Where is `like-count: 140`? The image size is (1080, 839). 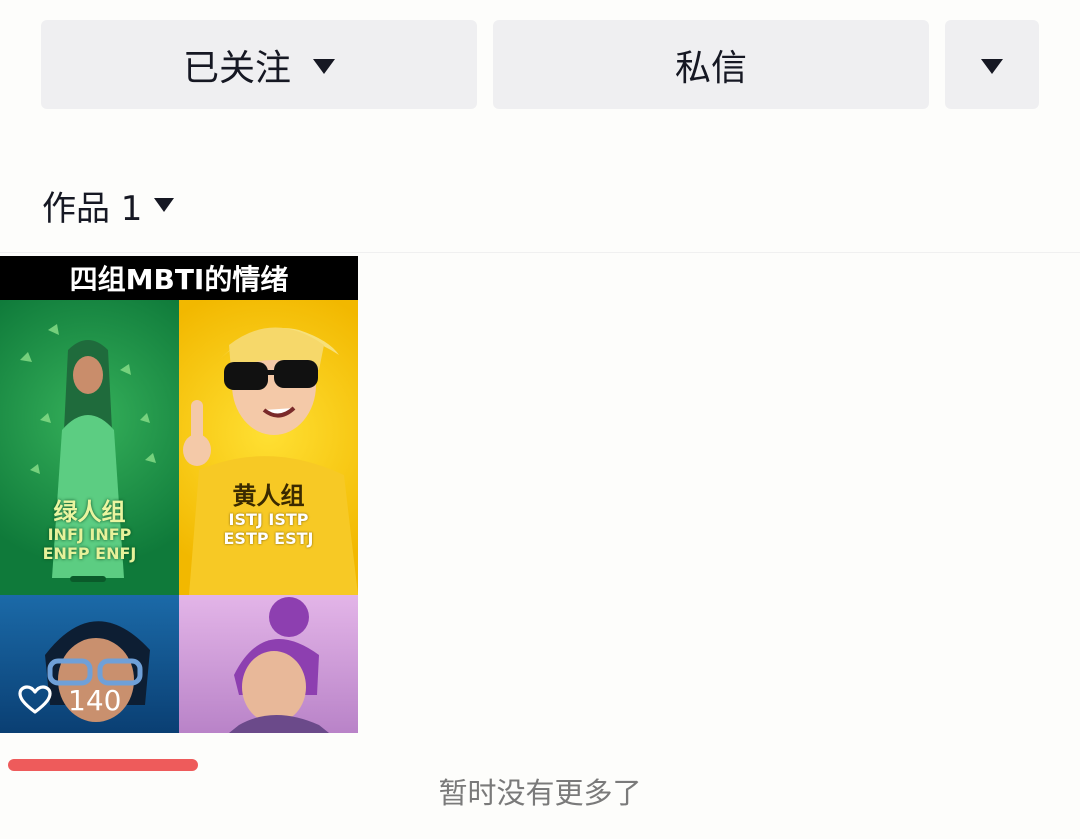
like-count: 140 is located at coordinates (69, 700).